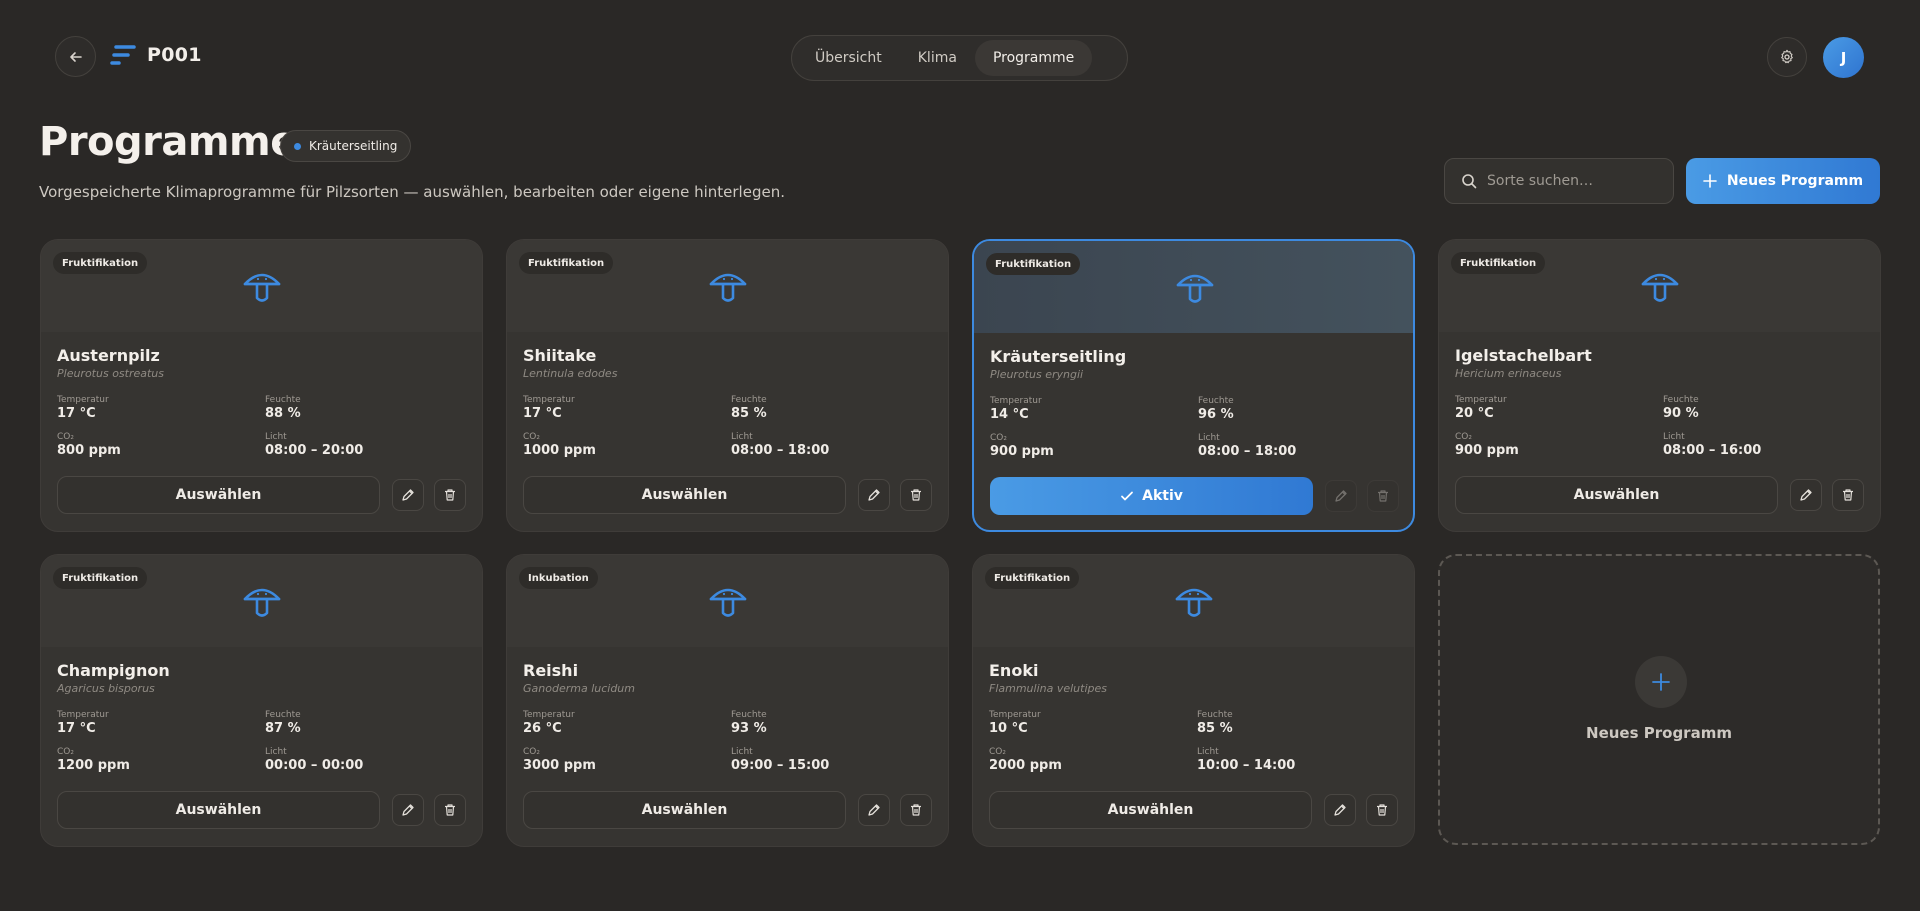 The height and width of the screenshot is (911, 1920). I want to click on temperature-metric: Temperatur 17 °C, so click(157, 723).